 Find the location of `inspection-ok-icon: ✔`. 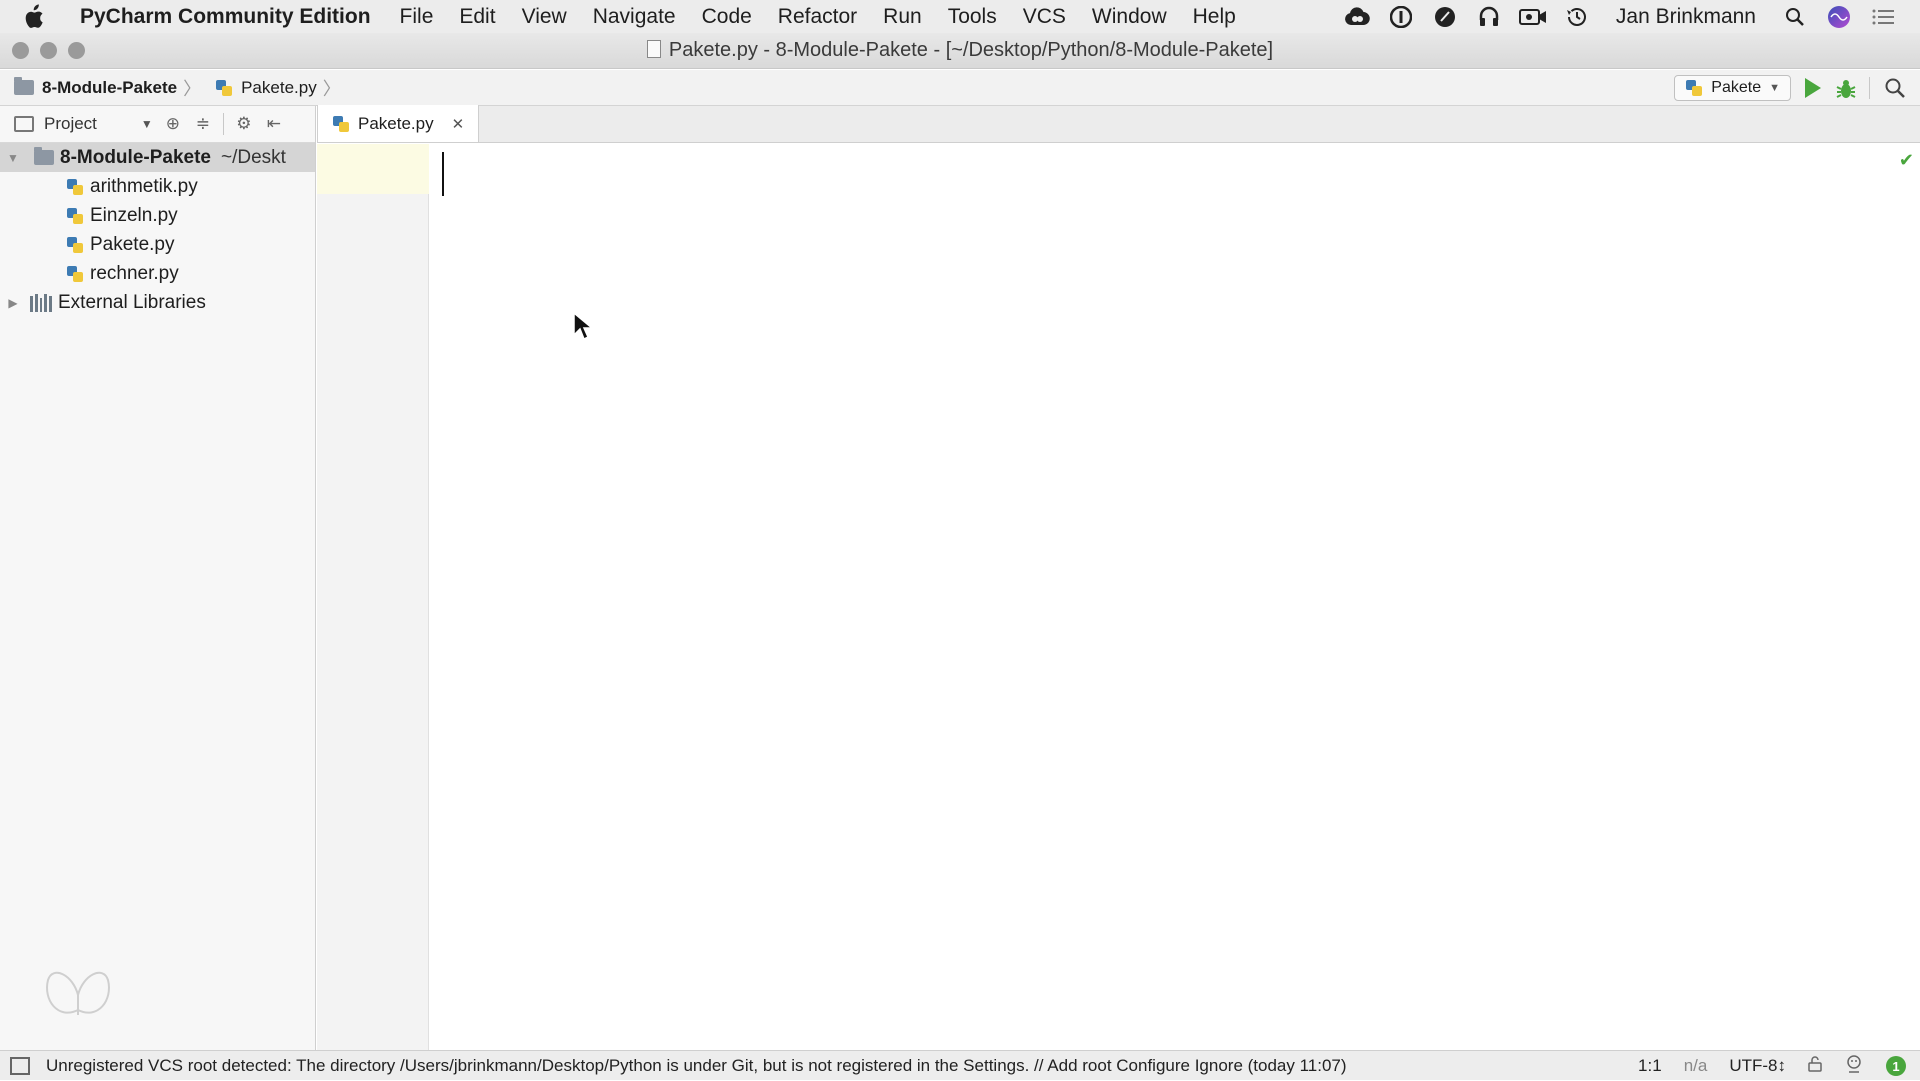

inspection-ok-icon: ✔ is located at coordinates (1906, 160).